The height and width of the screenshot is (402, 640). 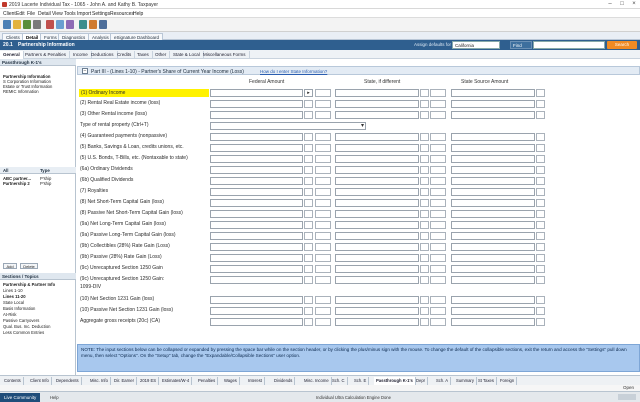 What do you see at coordinates (29, 284) in the screenshot?
I see `section-partner-info: Partnership & Partner Info` at bounding box center [29, 284].